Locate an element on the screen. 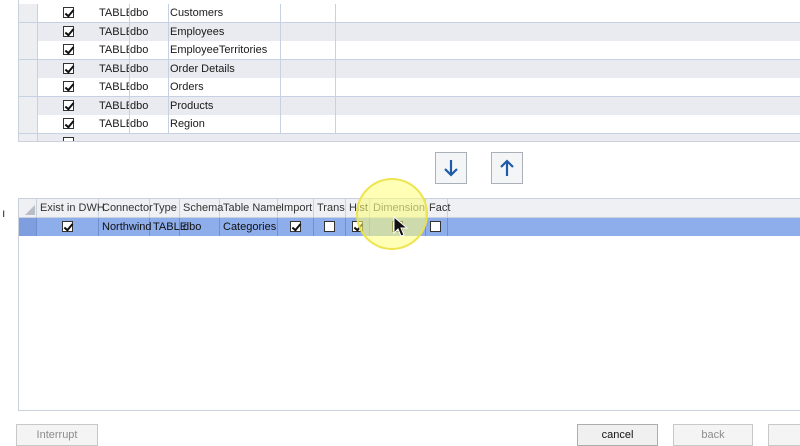 The height and width of the screenshot is (446, 800). table-row: TABLE dbo Customers is located at coordinates (409, 13).